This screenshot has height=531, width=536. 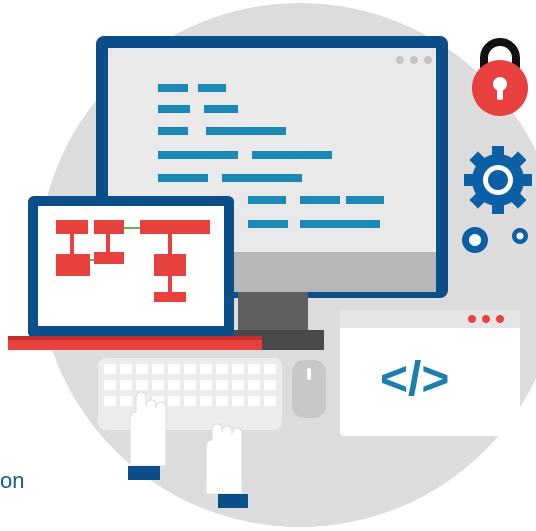 I want to click on padlock-icon, so click(x=500, y=77).